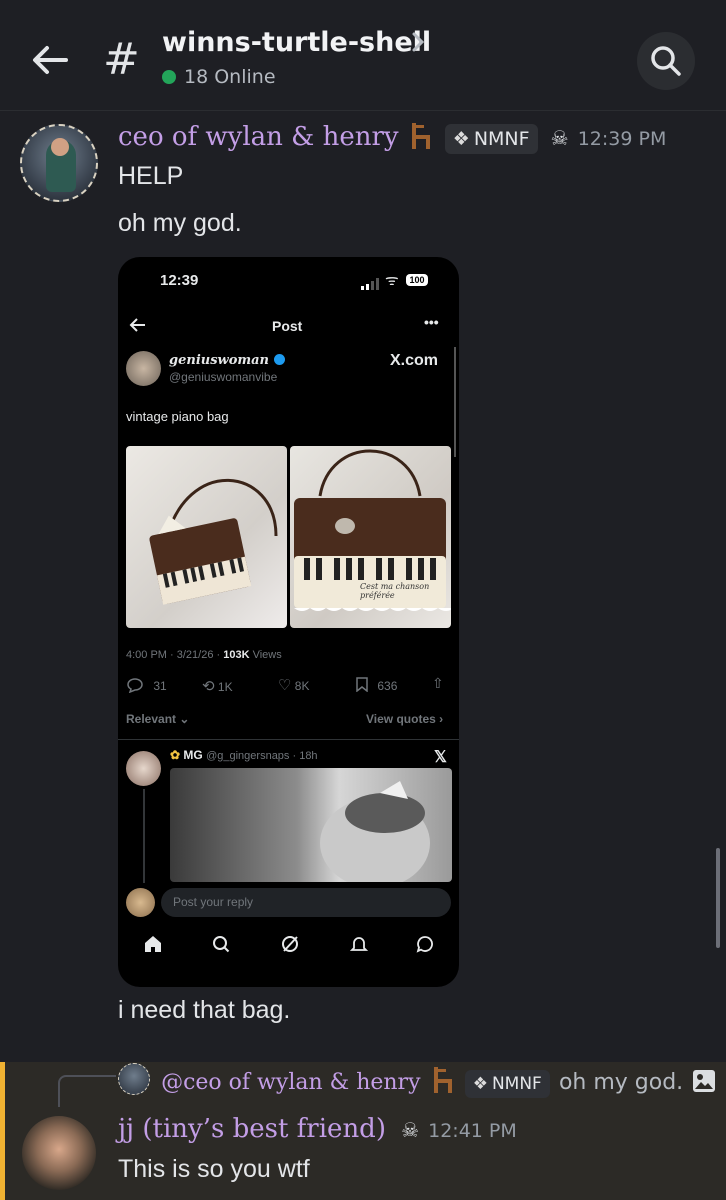 The image size is (726, 1200). I want to click on repost-stat: ⟲ 1K, so click(217, 686).